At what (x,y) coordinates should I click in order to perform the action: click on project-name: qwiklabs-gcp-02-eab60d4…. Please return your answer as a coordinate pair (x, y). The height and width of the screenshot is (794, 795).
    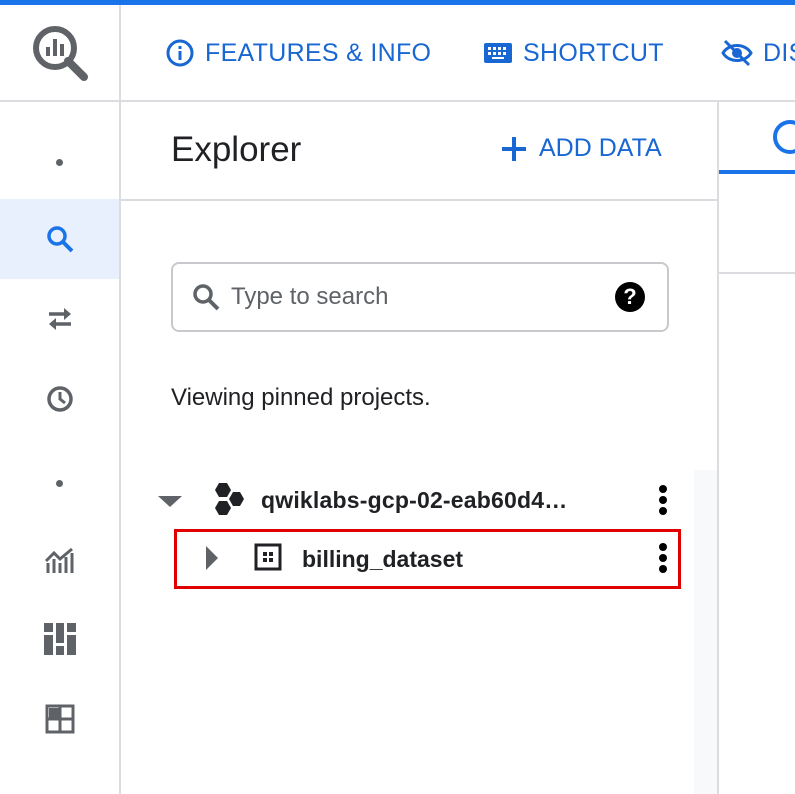
    Looking at the image, I should click on (414, 500).